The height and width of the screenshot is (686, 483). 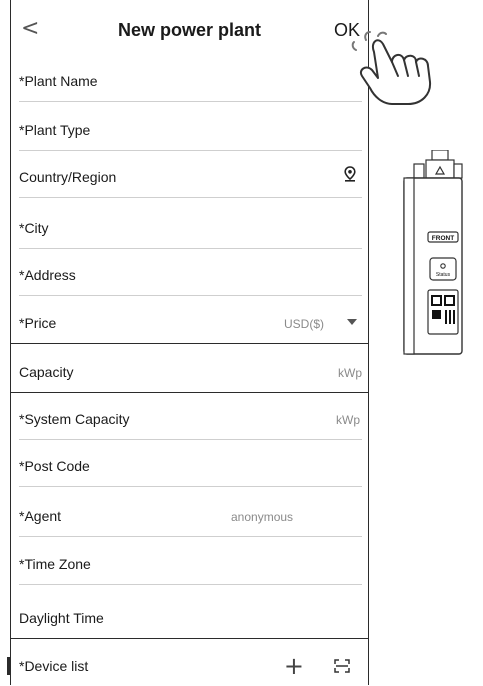 What do you see at coordinates (55, 564) in the screenshot?
I see `time-zone-label: *Time Zone` at bounding box center [55, 564].